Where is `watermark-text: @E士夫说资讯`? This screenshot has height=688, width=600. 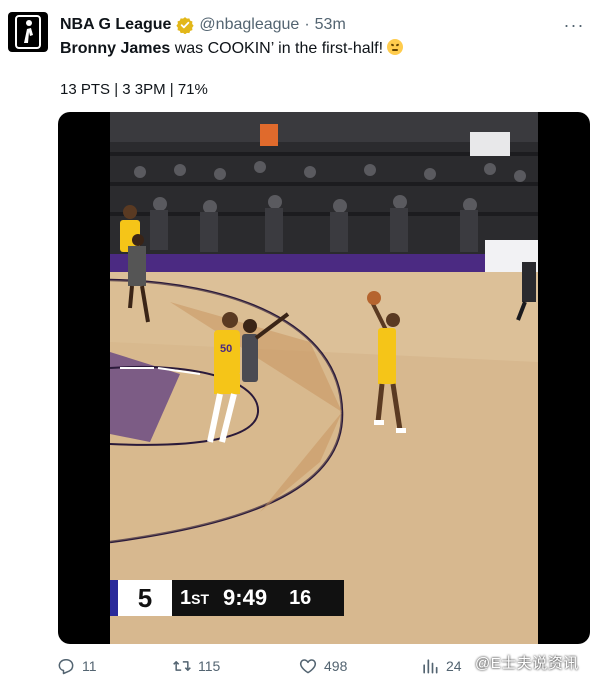
watermark-text: @E士夫说资讯 is located at coordinates (527, 663).